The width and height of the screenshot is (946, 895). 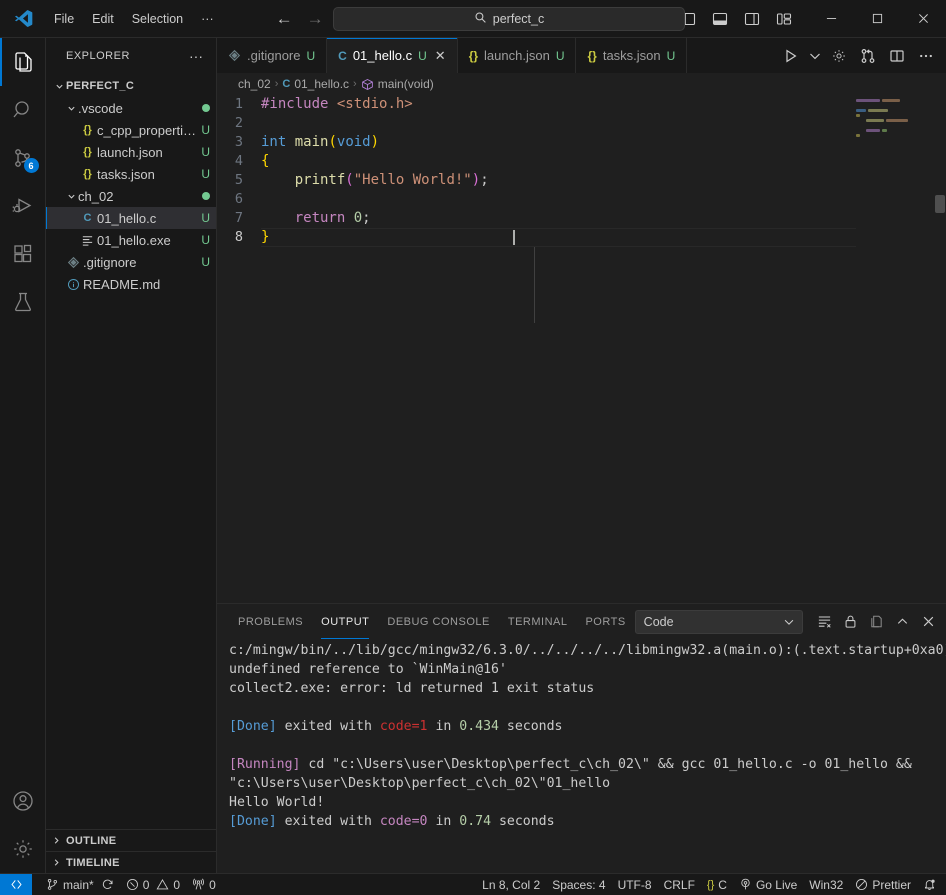 What do you see at coordinates (784, 19) in the screenshot?
I see `customize-layout-button` at bounding box center [784, 19].